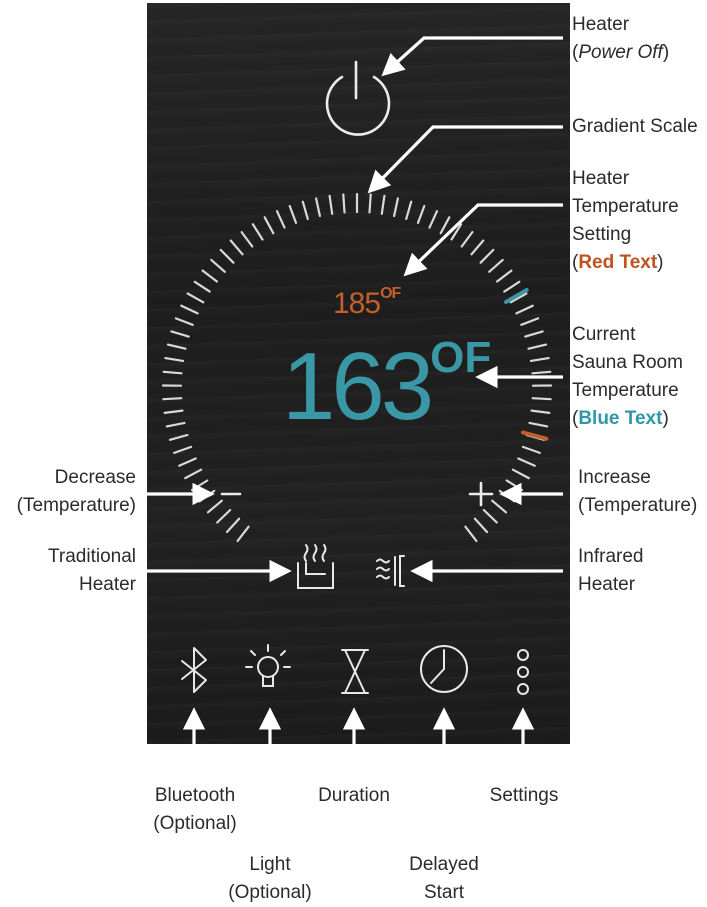  What do you see at coordinates (390, 571) in the screenshot?
I see `infrared-heater-icon` at bounding box center [390, 571].